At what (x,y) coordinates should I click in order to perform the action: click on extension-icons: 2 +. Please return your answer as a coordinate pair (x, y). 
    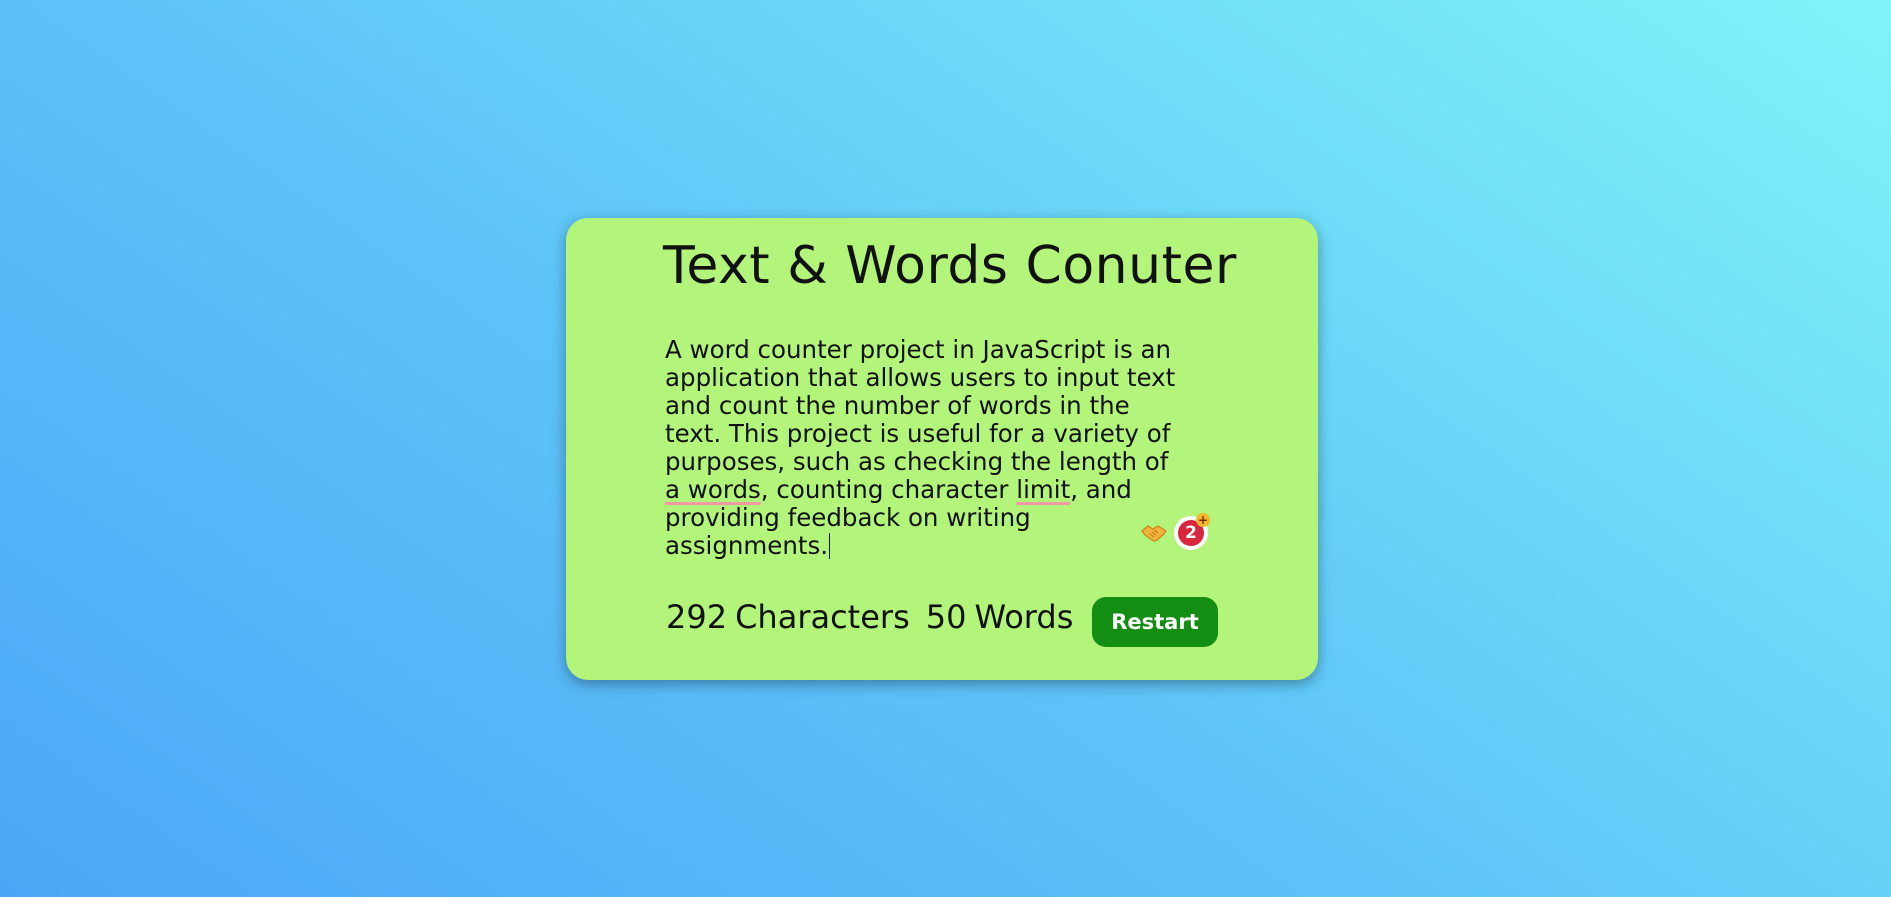
    Looking at the image, I should click on (1175, 531).